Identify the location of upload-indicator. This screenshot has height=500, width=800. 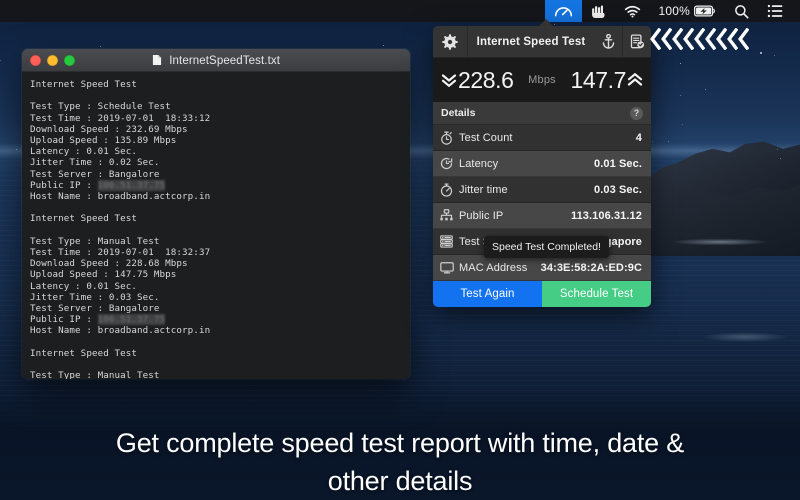
(635, 80).